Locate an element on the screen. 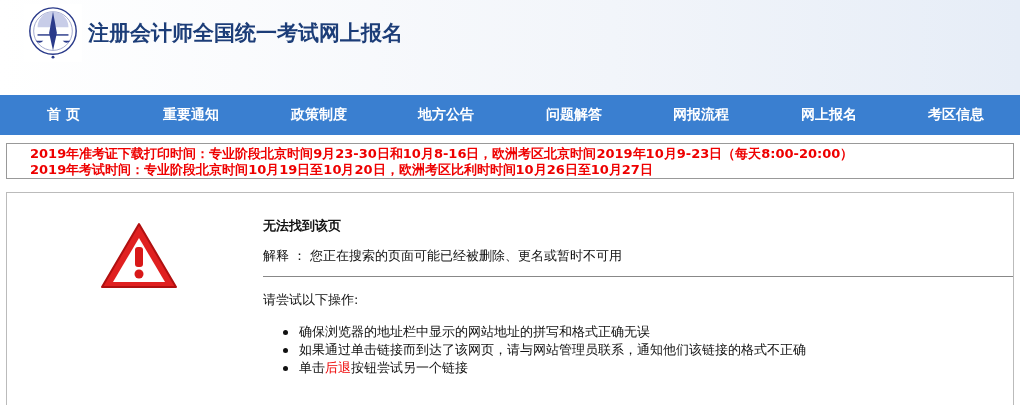 This screenshot has width=1020, height=405. nav-link: 问题解答 is located at coordinates (574, 115).